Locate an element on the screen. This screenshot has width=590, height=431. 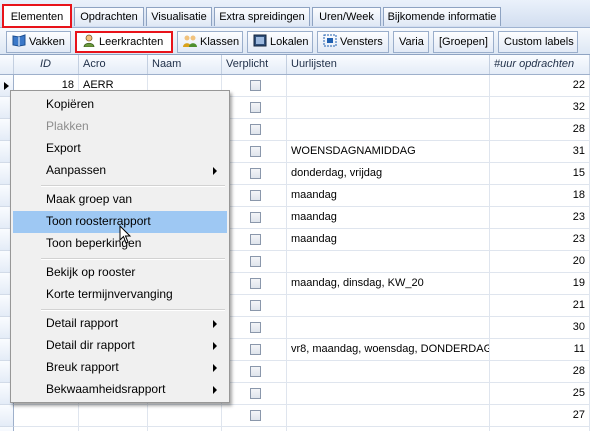
tab-elementen: Elementen is located at coordinates (37, 16).